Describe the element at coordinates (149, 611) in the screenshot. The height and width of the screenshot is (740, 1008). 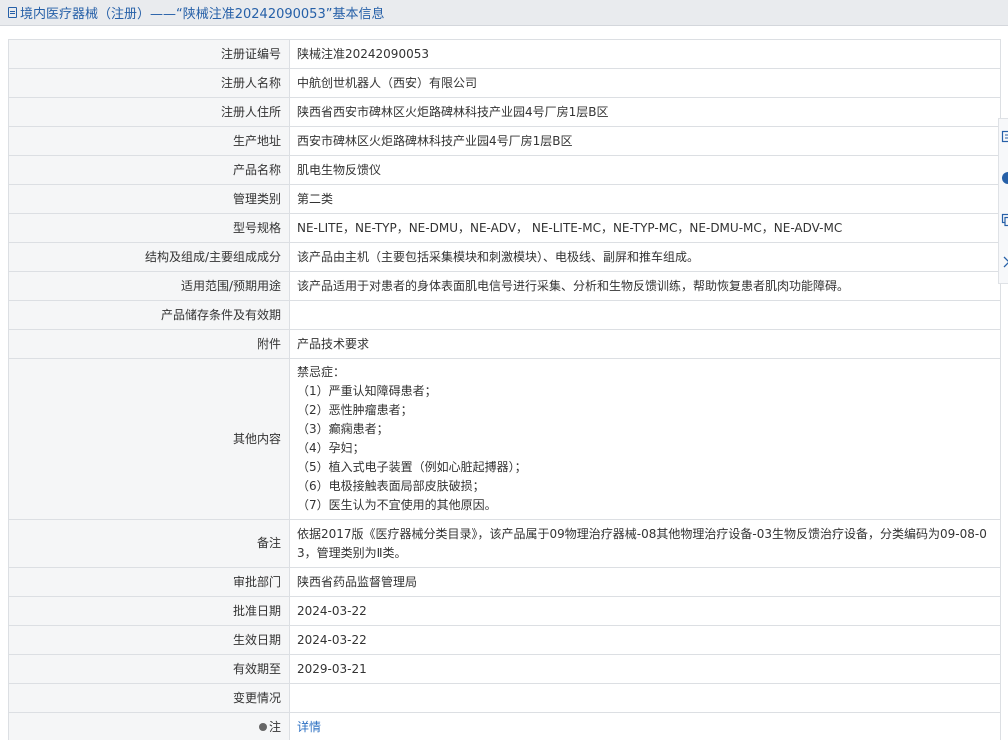
I see `row-label-approval-date: 批准日期` at that location.